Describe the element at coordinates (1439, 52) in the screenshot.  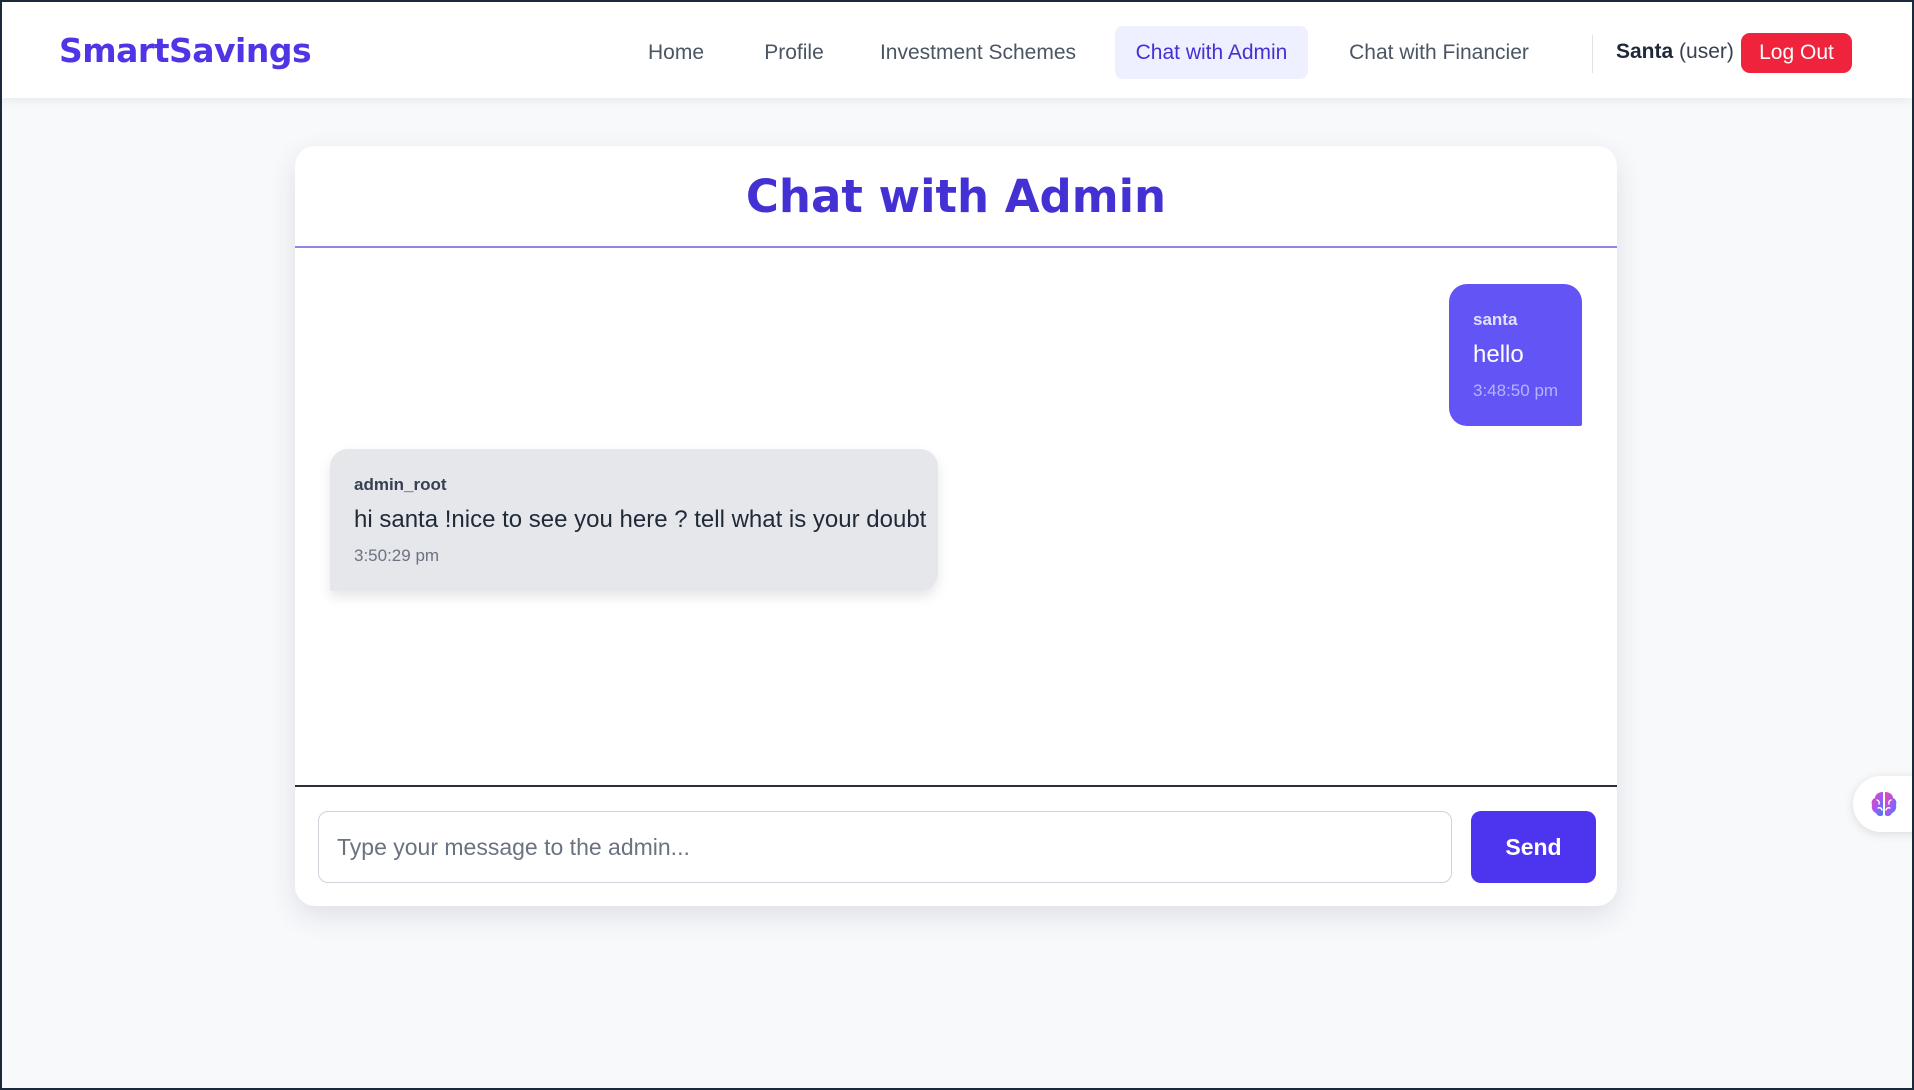
I see `nav-chat-with-financier: Chat with Financier` at that location.